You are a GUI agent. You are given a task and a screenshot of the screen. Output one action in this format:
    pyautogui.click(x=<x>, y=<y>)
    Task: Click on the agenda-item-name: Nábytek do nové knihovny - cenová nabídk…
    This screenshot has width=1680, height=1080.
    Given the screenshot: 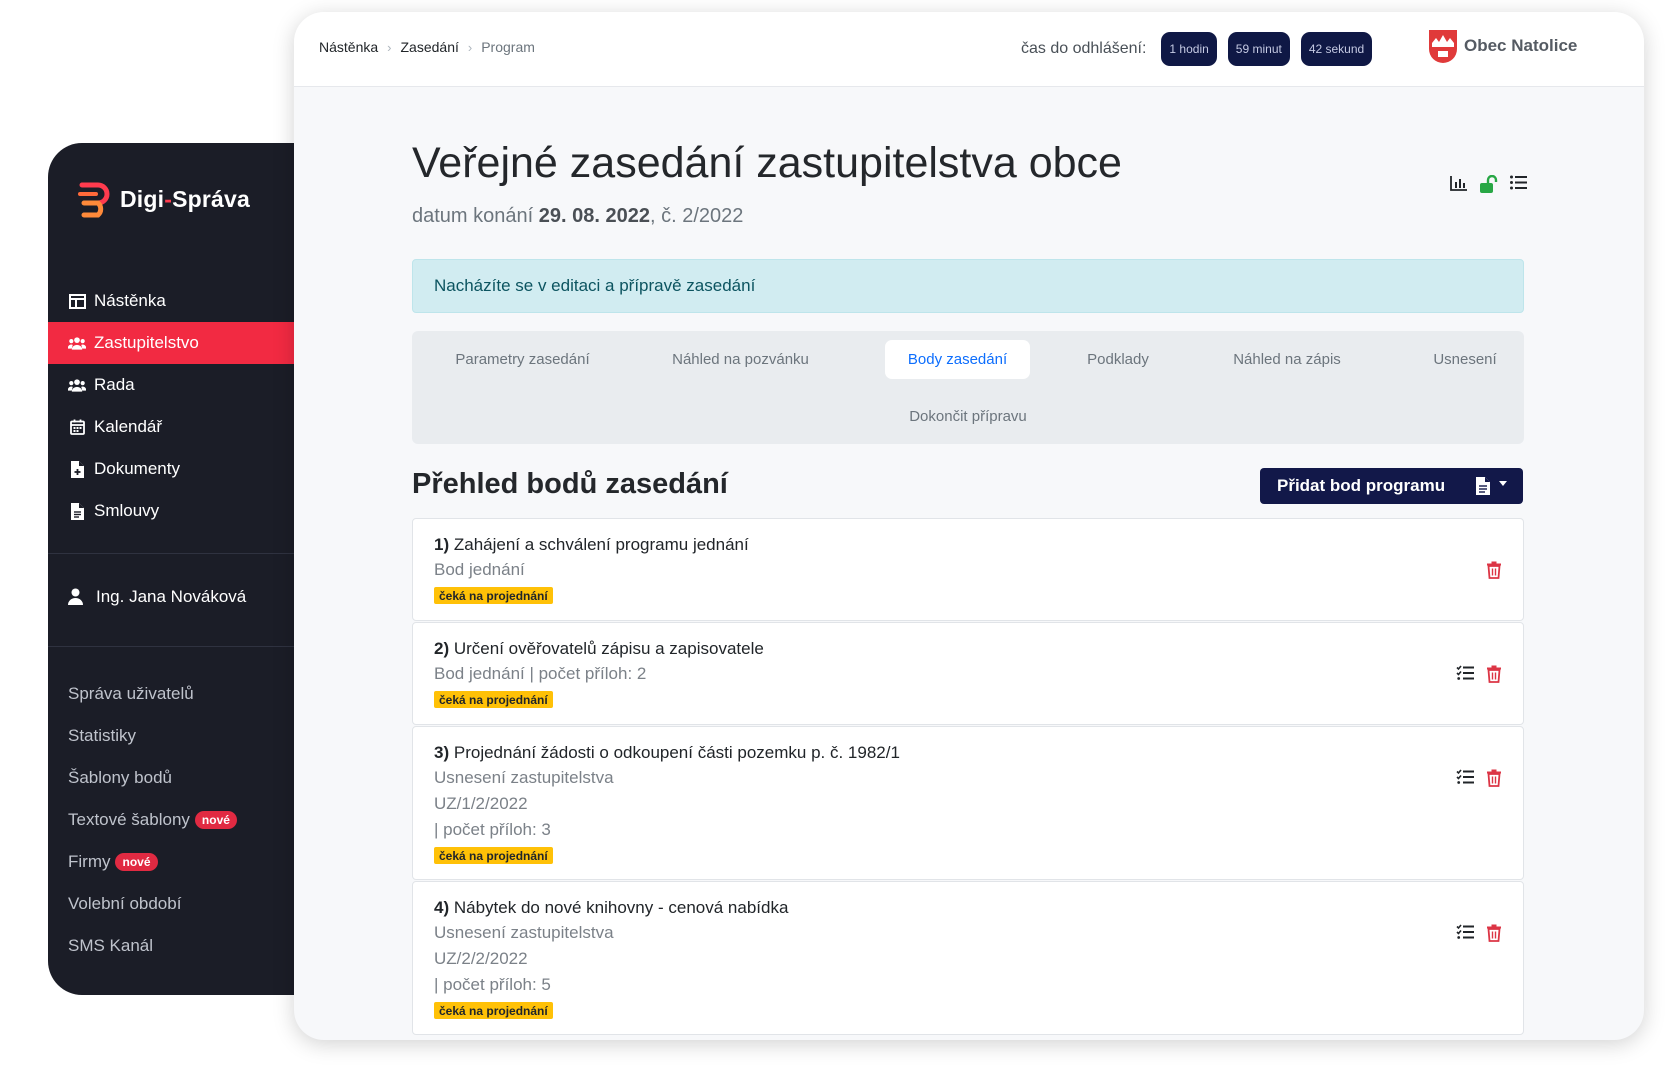 What is the action you would take?
    pyautogui.click(x=621, y=907)
    